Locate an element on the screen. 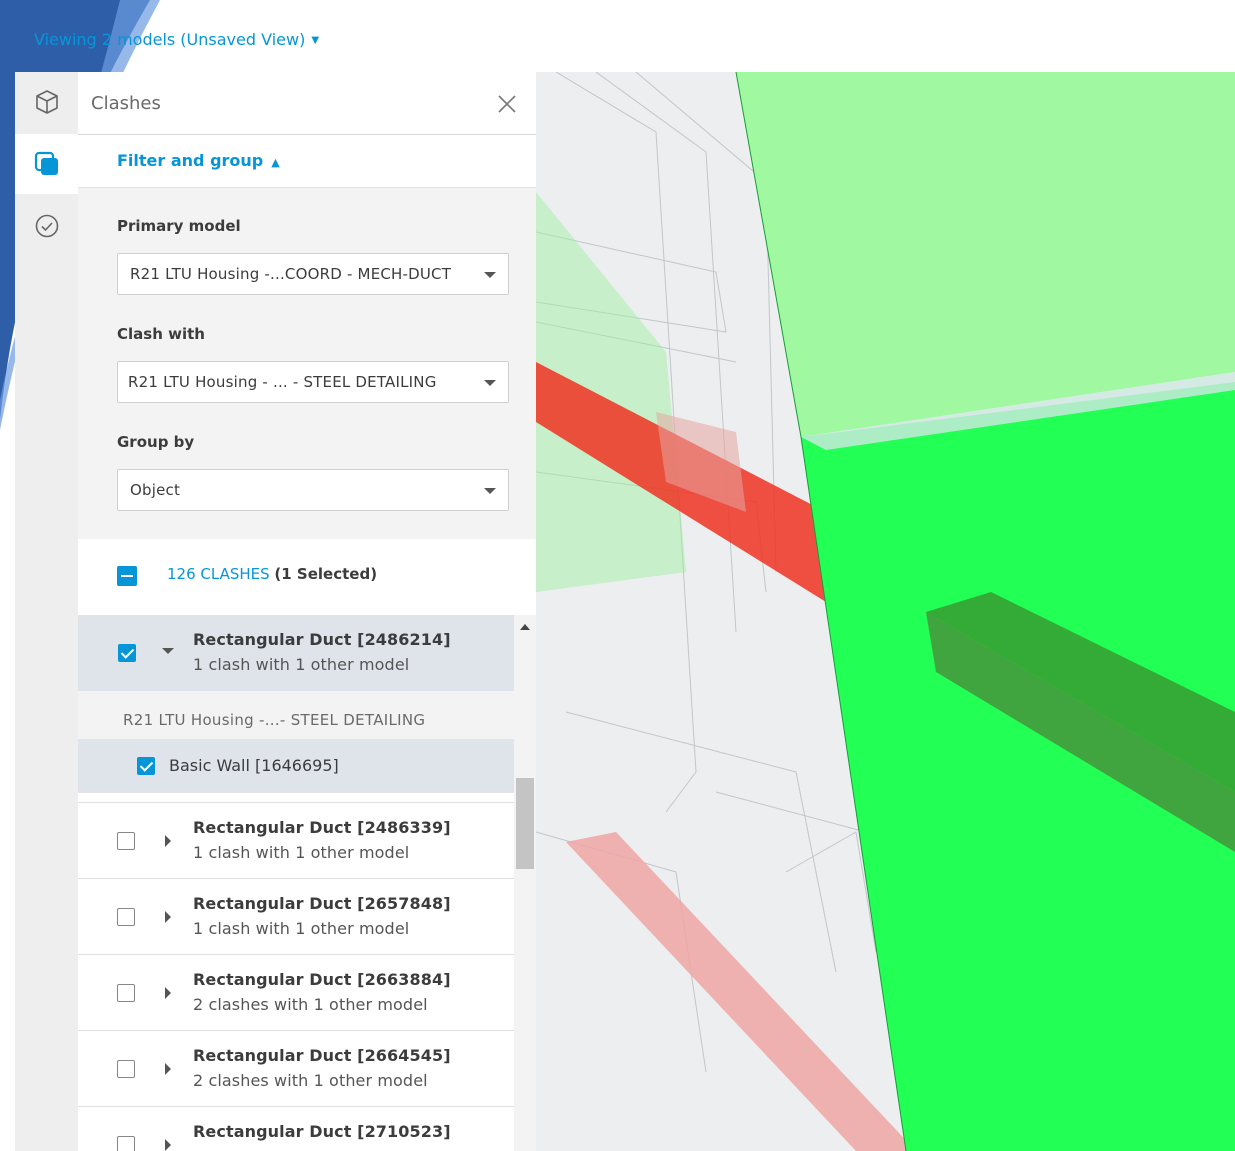  row-title: Rectangular Duct [2663884] is located at coordinates (322, 979).